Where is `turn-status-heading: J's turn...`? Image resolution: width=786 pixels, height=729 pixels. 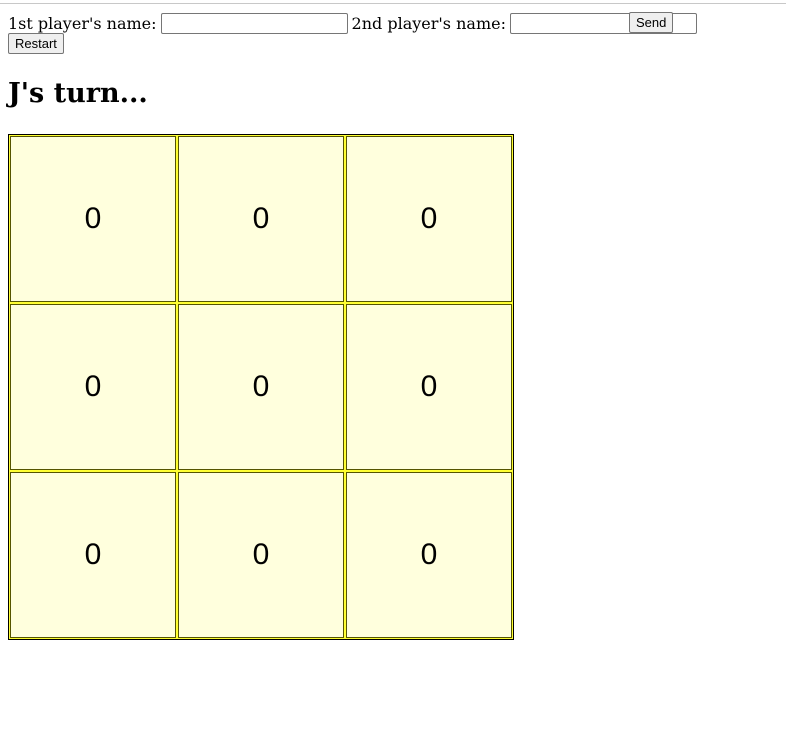 turn-status-heading: J's turn... is located at coordinates (78, 93).